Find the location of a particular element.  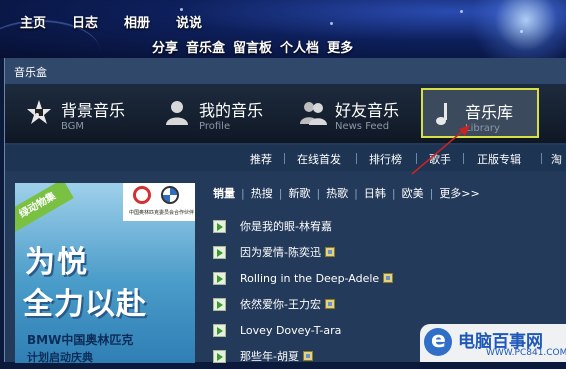

tab-friends: 好友音乐 News Feed is located at coordinates (356, 113).